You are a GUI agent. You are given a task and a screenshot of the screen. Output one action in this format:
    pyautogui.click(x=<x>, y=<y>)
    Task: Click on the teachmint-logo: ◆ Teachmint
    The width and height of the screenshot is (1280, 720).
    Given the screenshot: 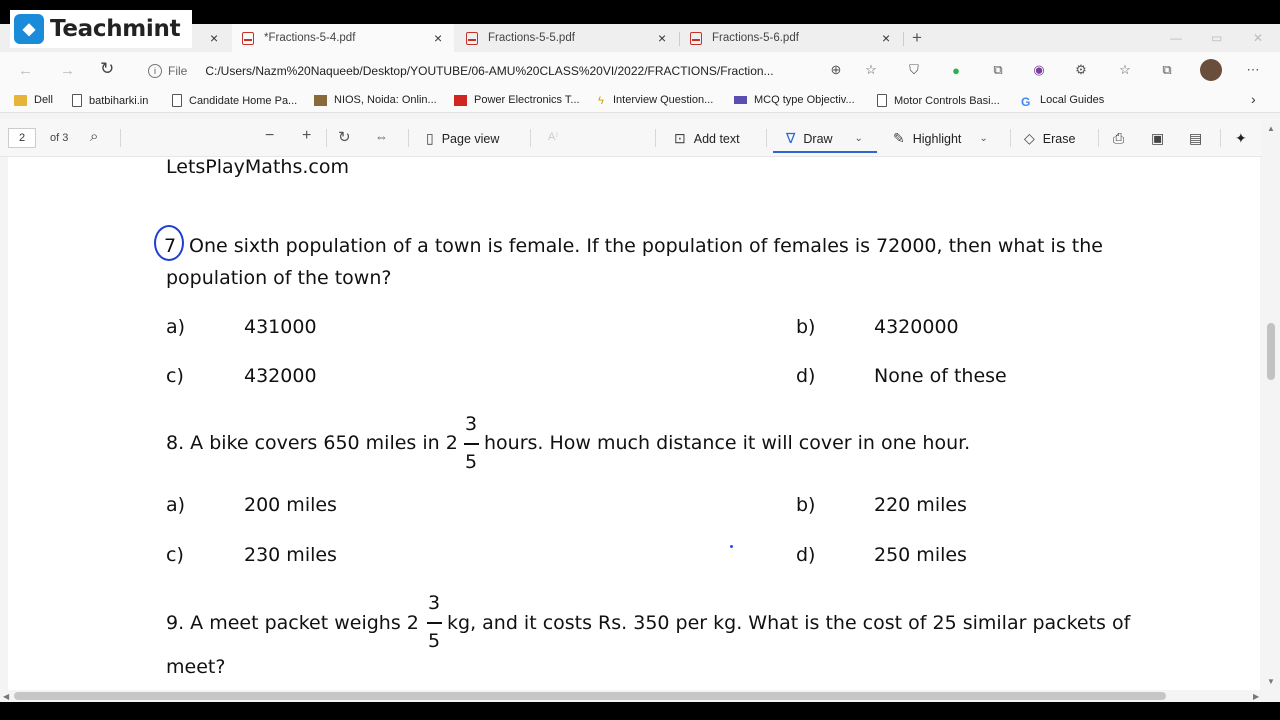 What is the action you would take?
    pyautogui.click(x=101, y=29)
    